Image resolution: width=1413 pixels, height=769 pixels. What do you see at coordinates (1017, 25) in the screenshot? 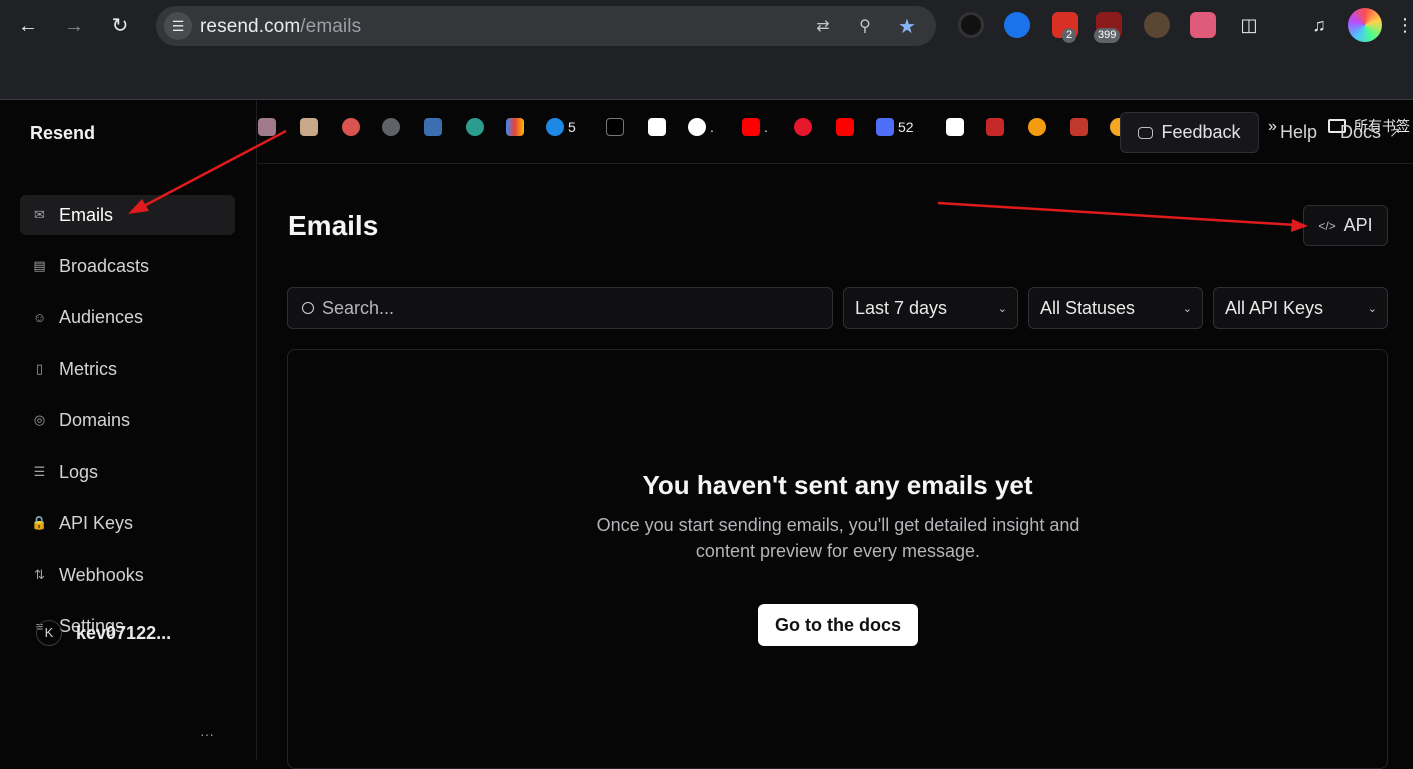
I see `extension-blue-icon` at bounding box center [1017, 25].